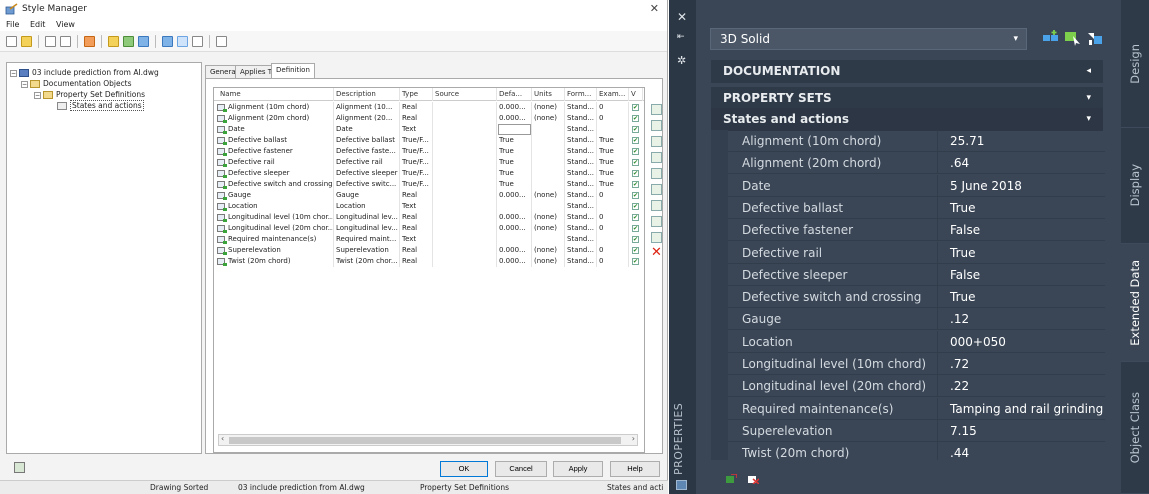  What do you see at coordinates (367, 206) in the screenshot?
I see `cell-description: Location` at bounding box center [367, 206].